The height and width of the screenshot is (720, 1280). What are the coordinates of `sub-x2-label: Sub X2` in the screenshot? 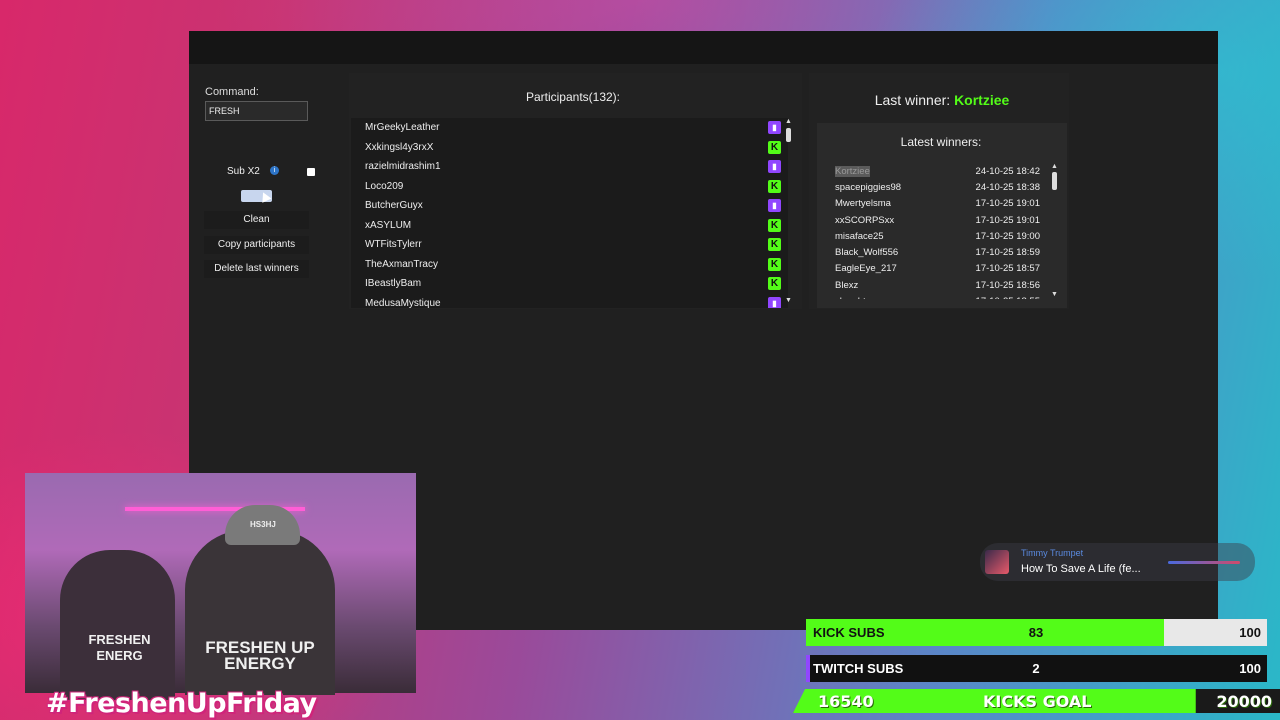 It's located at (243, 171).